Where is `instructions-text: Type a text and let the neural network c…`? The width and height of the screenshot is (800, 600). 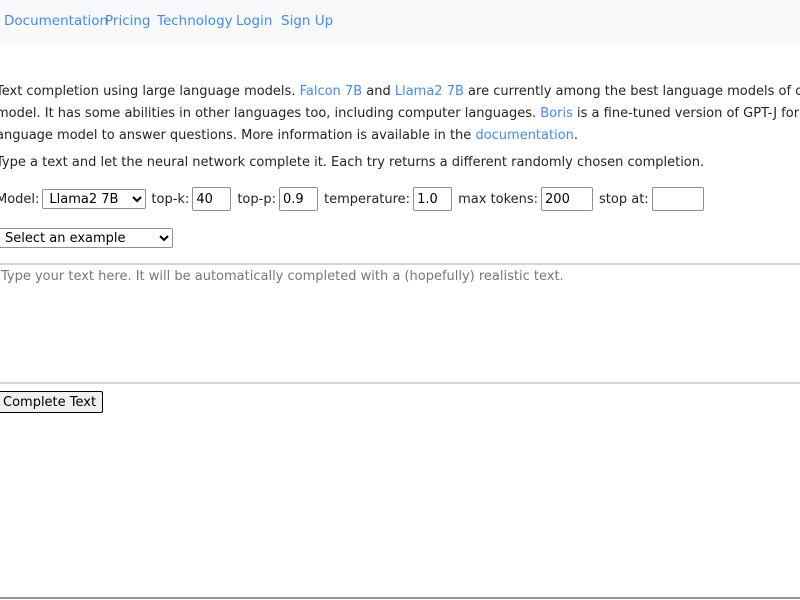 instructions-text: Type a text and let the neural network c… is located at coordinates (352, 162).